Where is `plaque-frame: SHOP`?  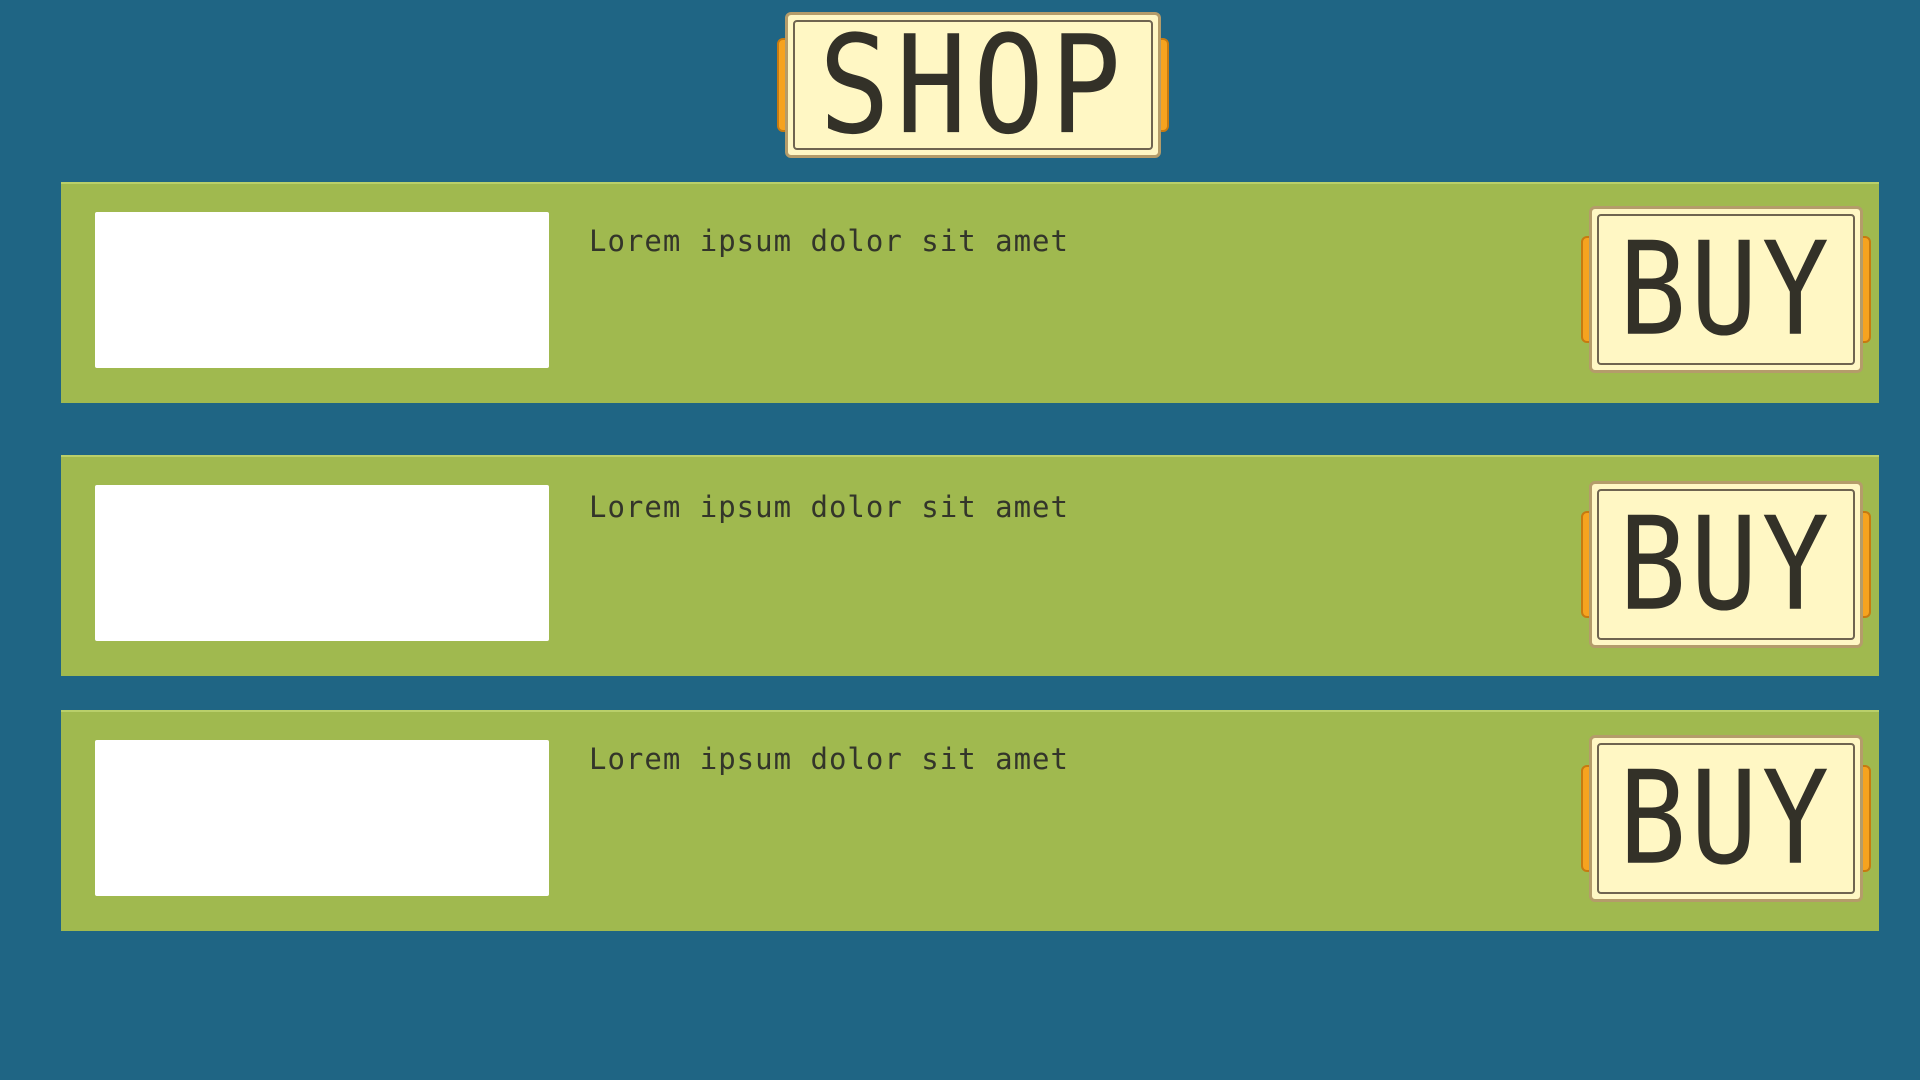 plaque-frame: SHOP is located at coordinates (973, 85).